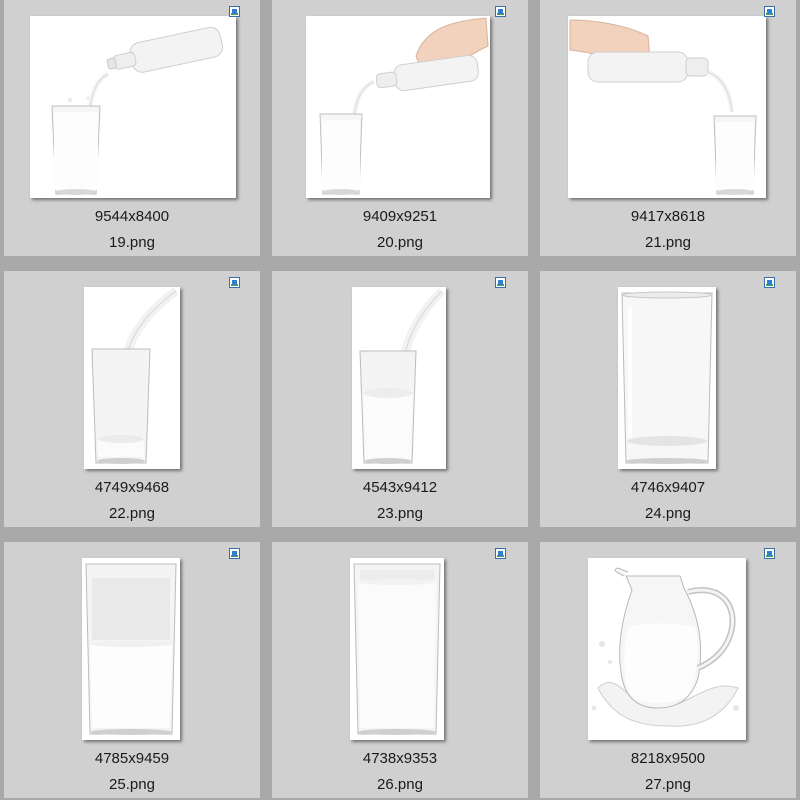 This screenshot has height=800, width=800. I want to click on file-dimensions: 4543x9412, so click(400, 487).